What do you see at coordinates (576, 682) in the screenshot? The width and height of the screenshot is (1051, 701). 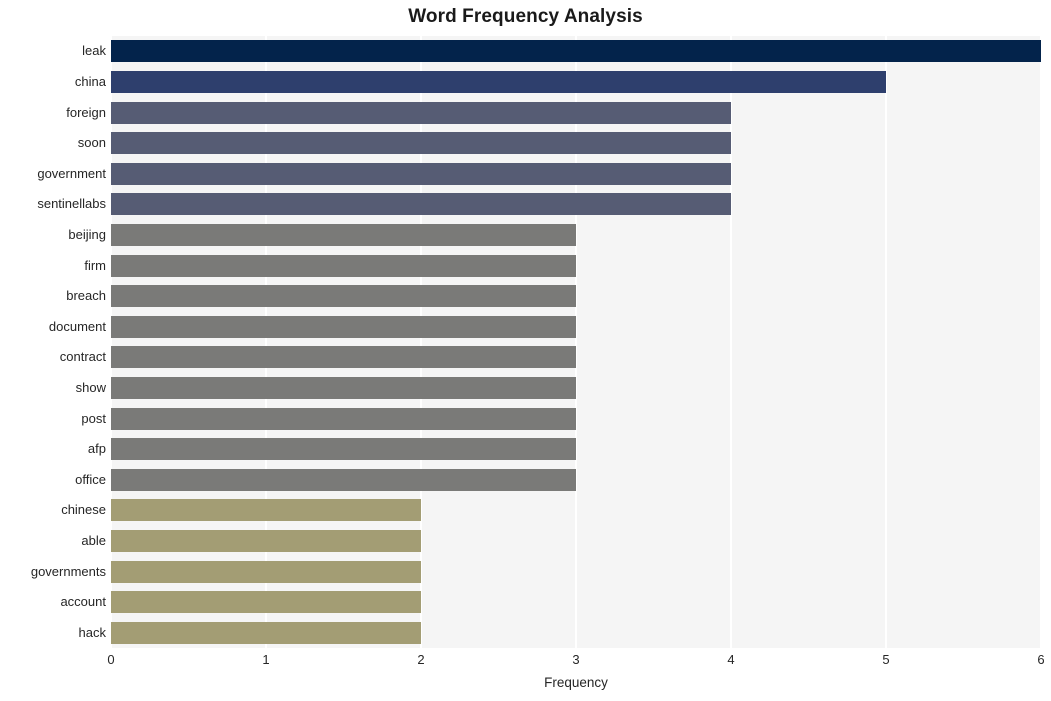 I see `x-axis-title: Frequency` at bounding box center [576, 682].